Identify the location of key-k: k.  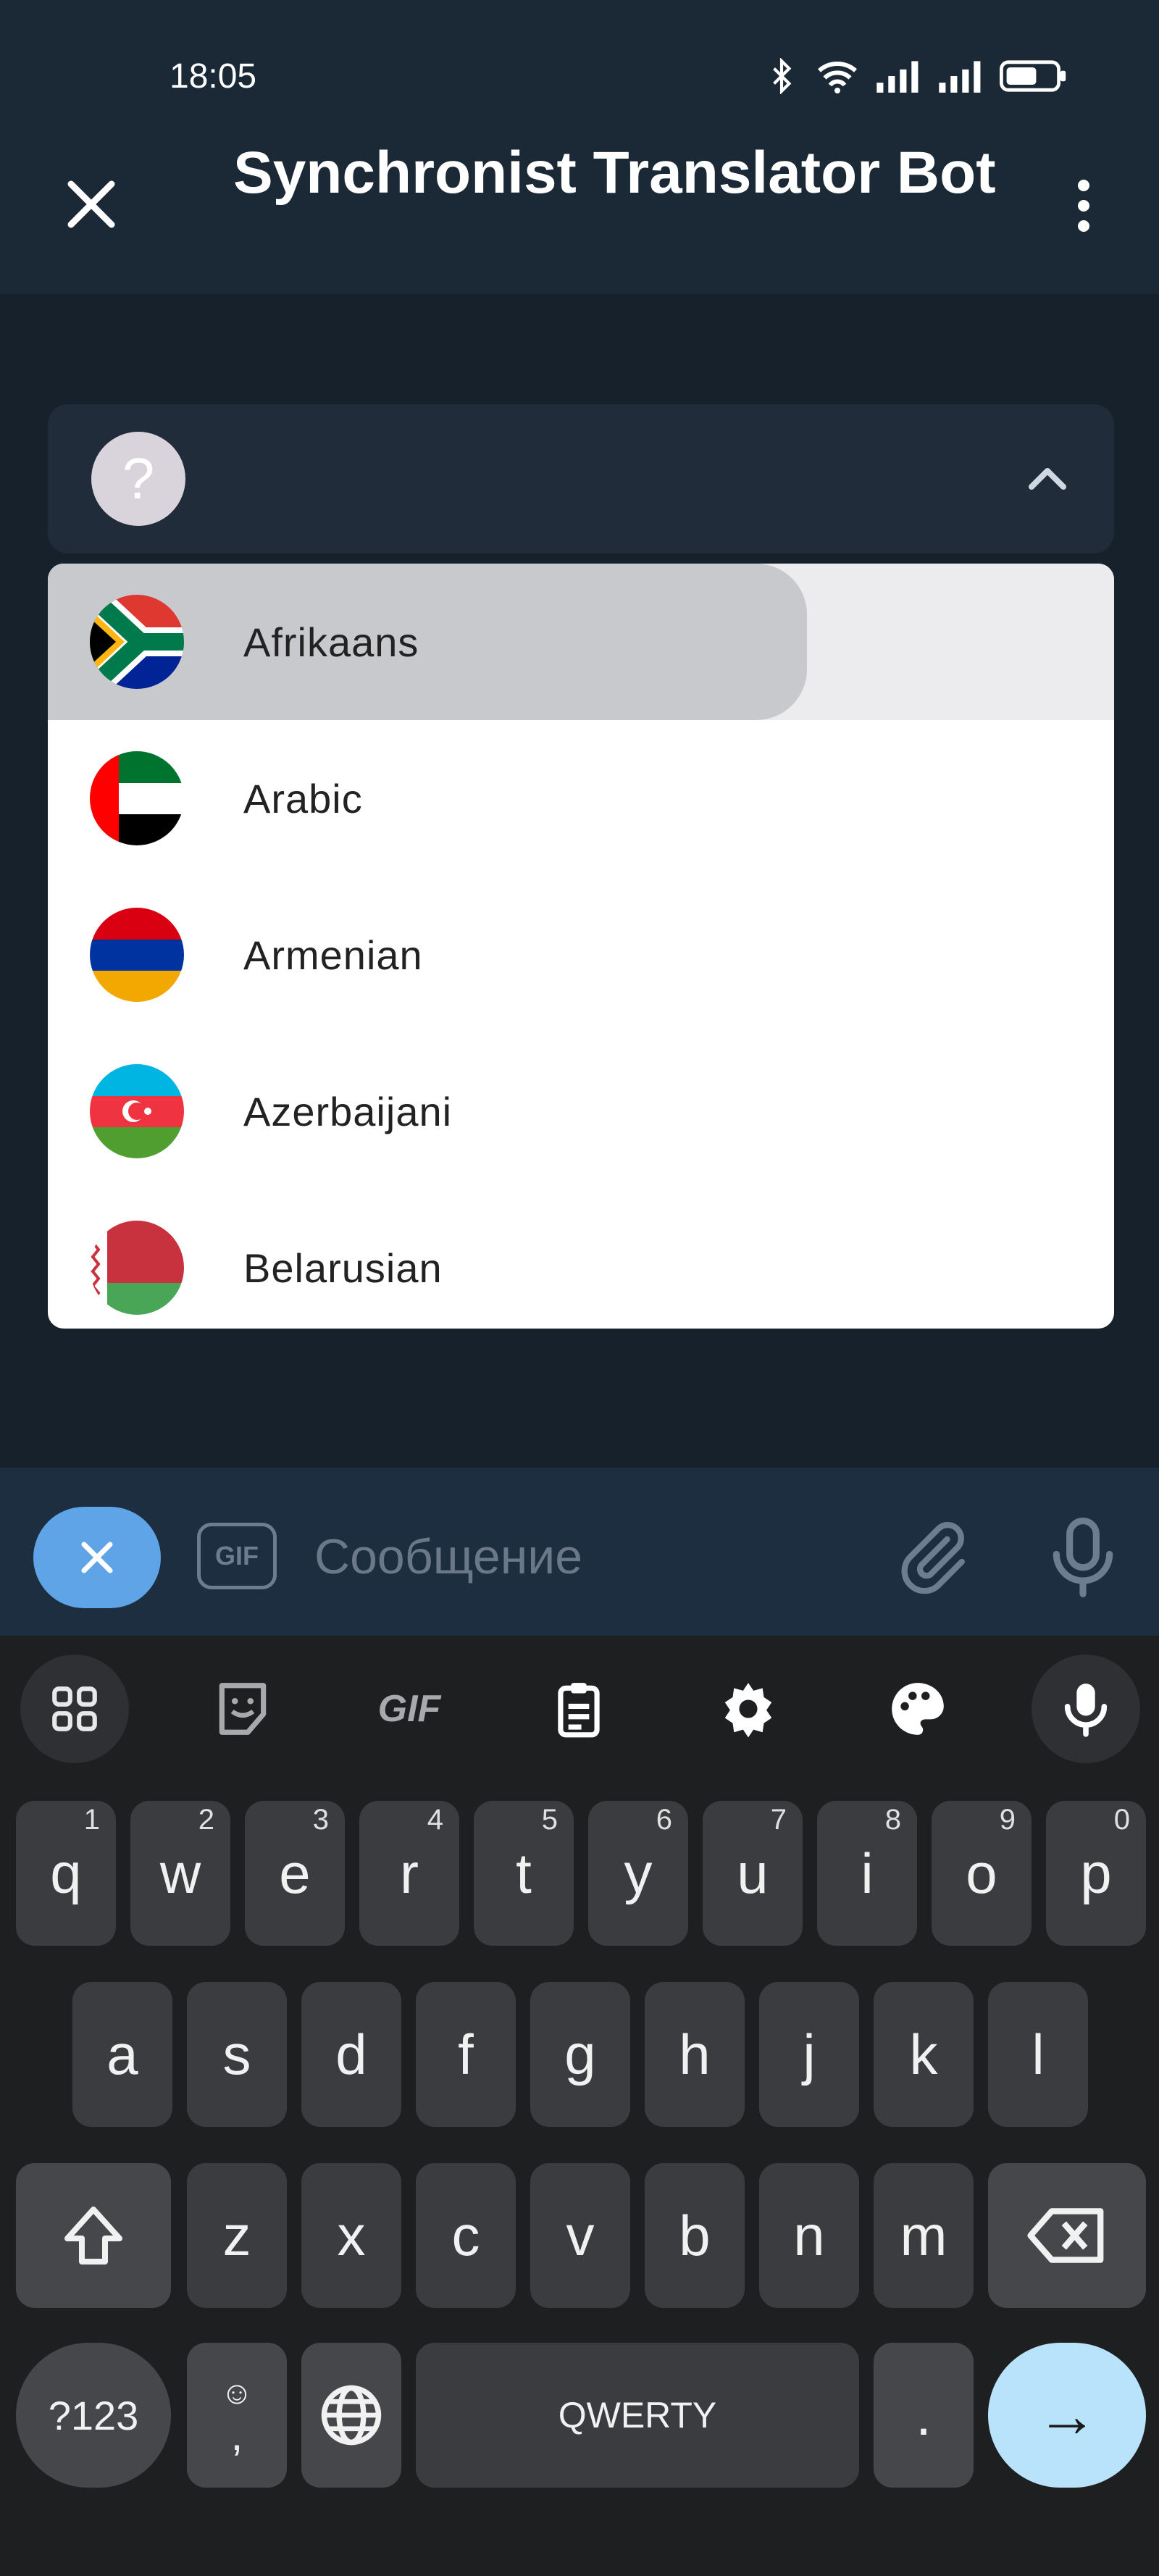
(924, 2054).